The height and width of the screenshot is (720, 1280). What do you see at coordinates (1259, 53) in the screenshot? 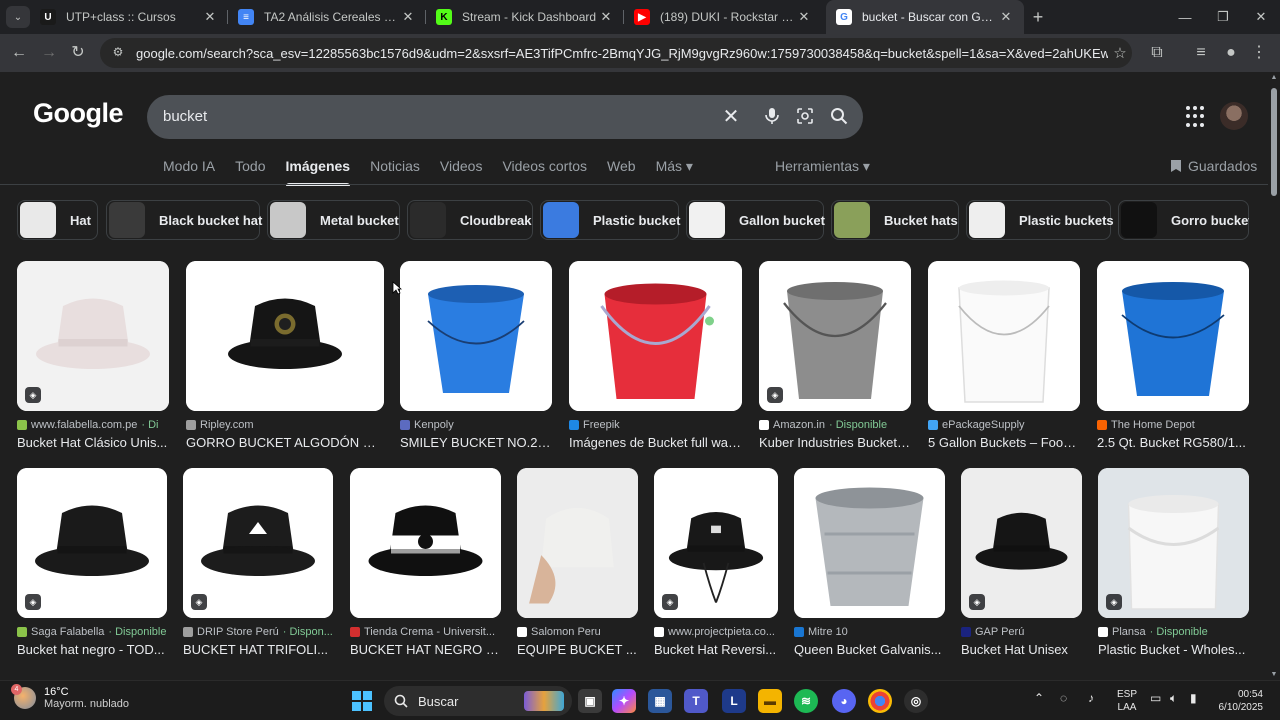
I see `chrome-menu-icon: ⋮` at bounding box center [1259, 53].